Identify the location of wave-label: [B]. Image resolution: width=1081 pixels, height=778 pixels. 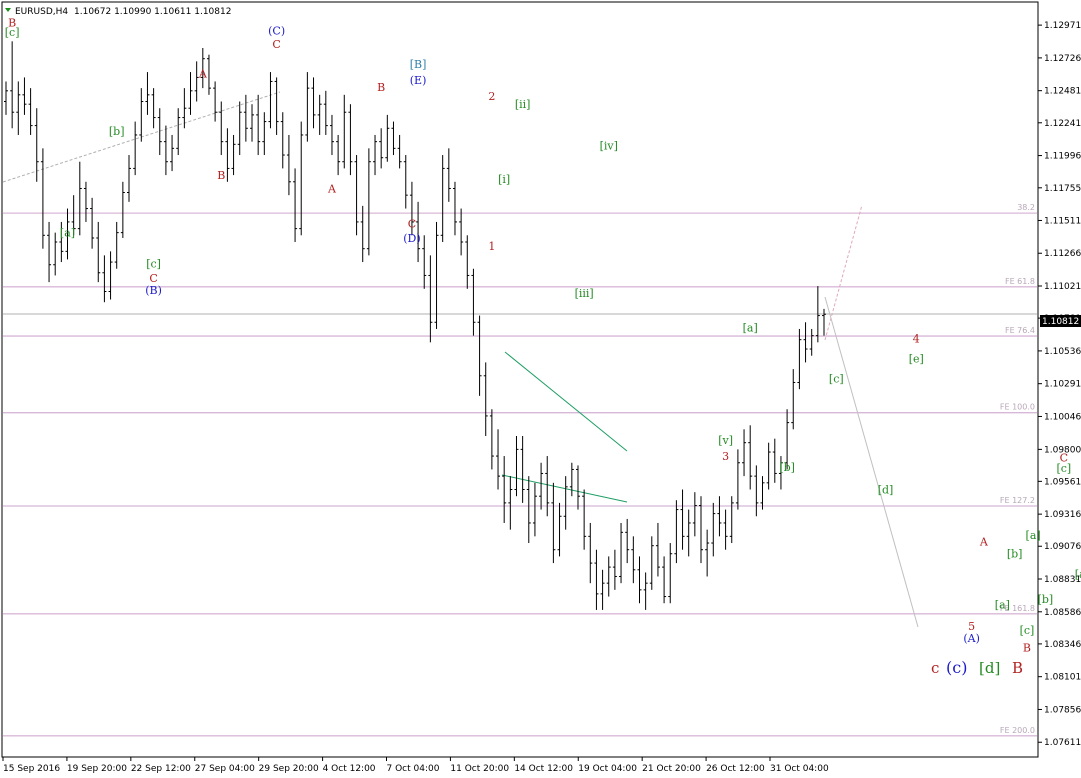
(418, 64).